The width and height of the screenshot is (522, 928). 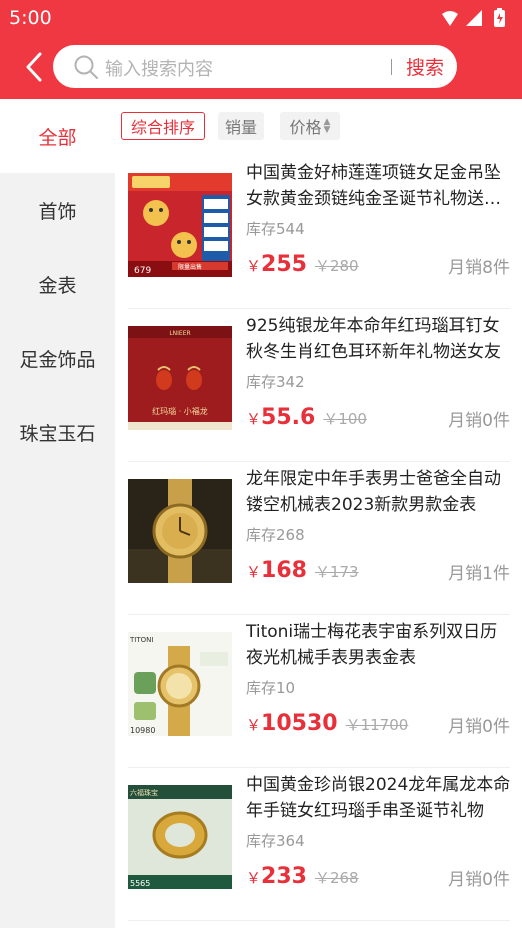 I want to click on search-box: 输入搜索内容 搜索, so click(x=255, y=66).